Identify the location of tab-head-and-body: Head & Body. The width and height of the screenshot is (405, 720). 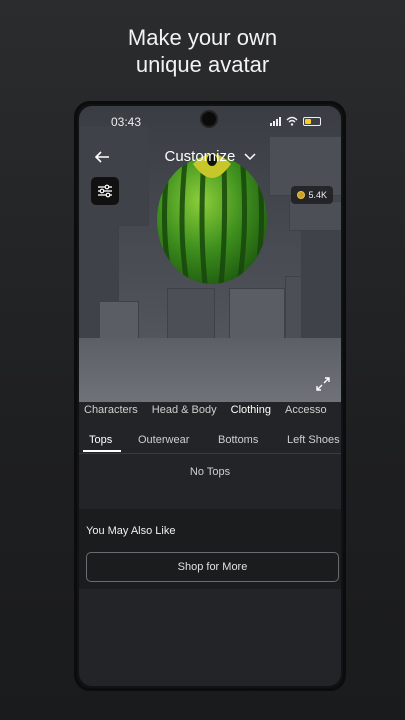
(184, 415).